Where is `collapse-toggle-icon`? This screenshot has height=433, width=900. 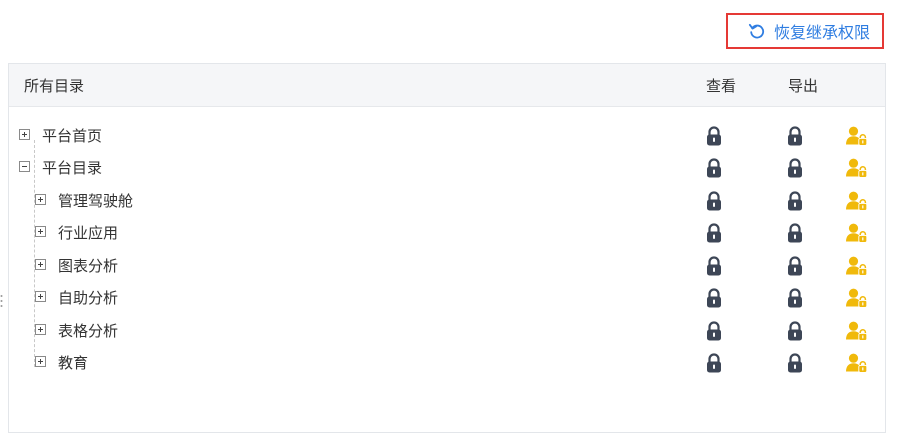
collapse-toggle-icon is located at coordinates (24, 166).